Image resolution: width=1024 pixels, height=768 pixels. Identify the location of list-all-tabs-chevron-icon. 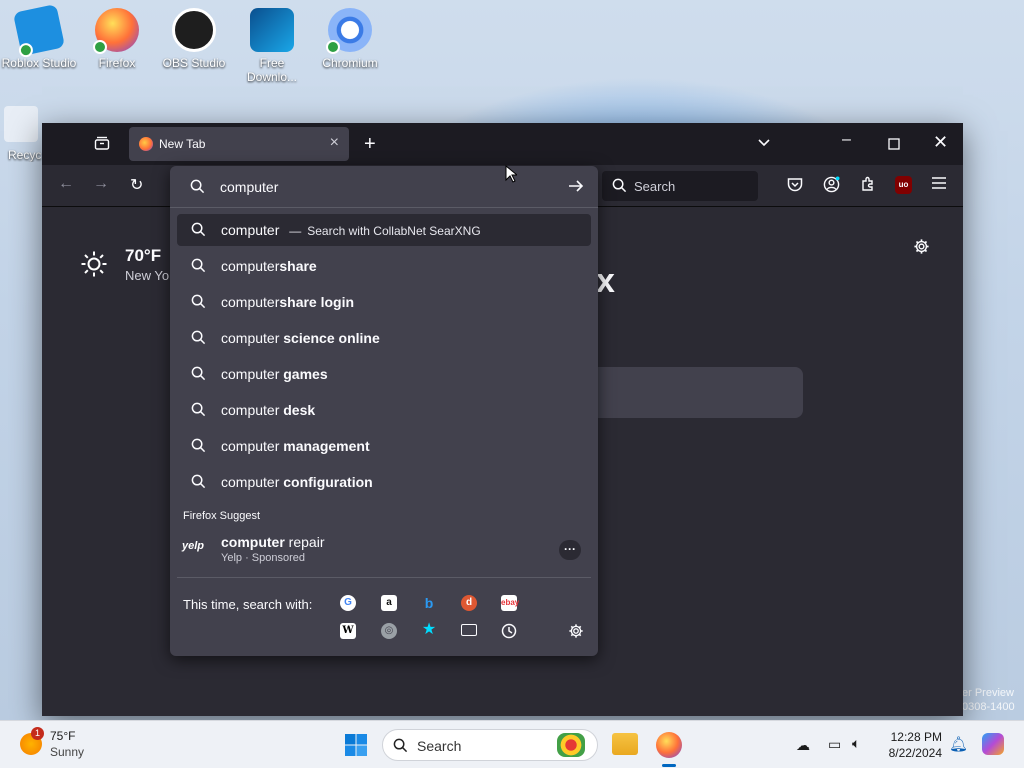
(764, 144).